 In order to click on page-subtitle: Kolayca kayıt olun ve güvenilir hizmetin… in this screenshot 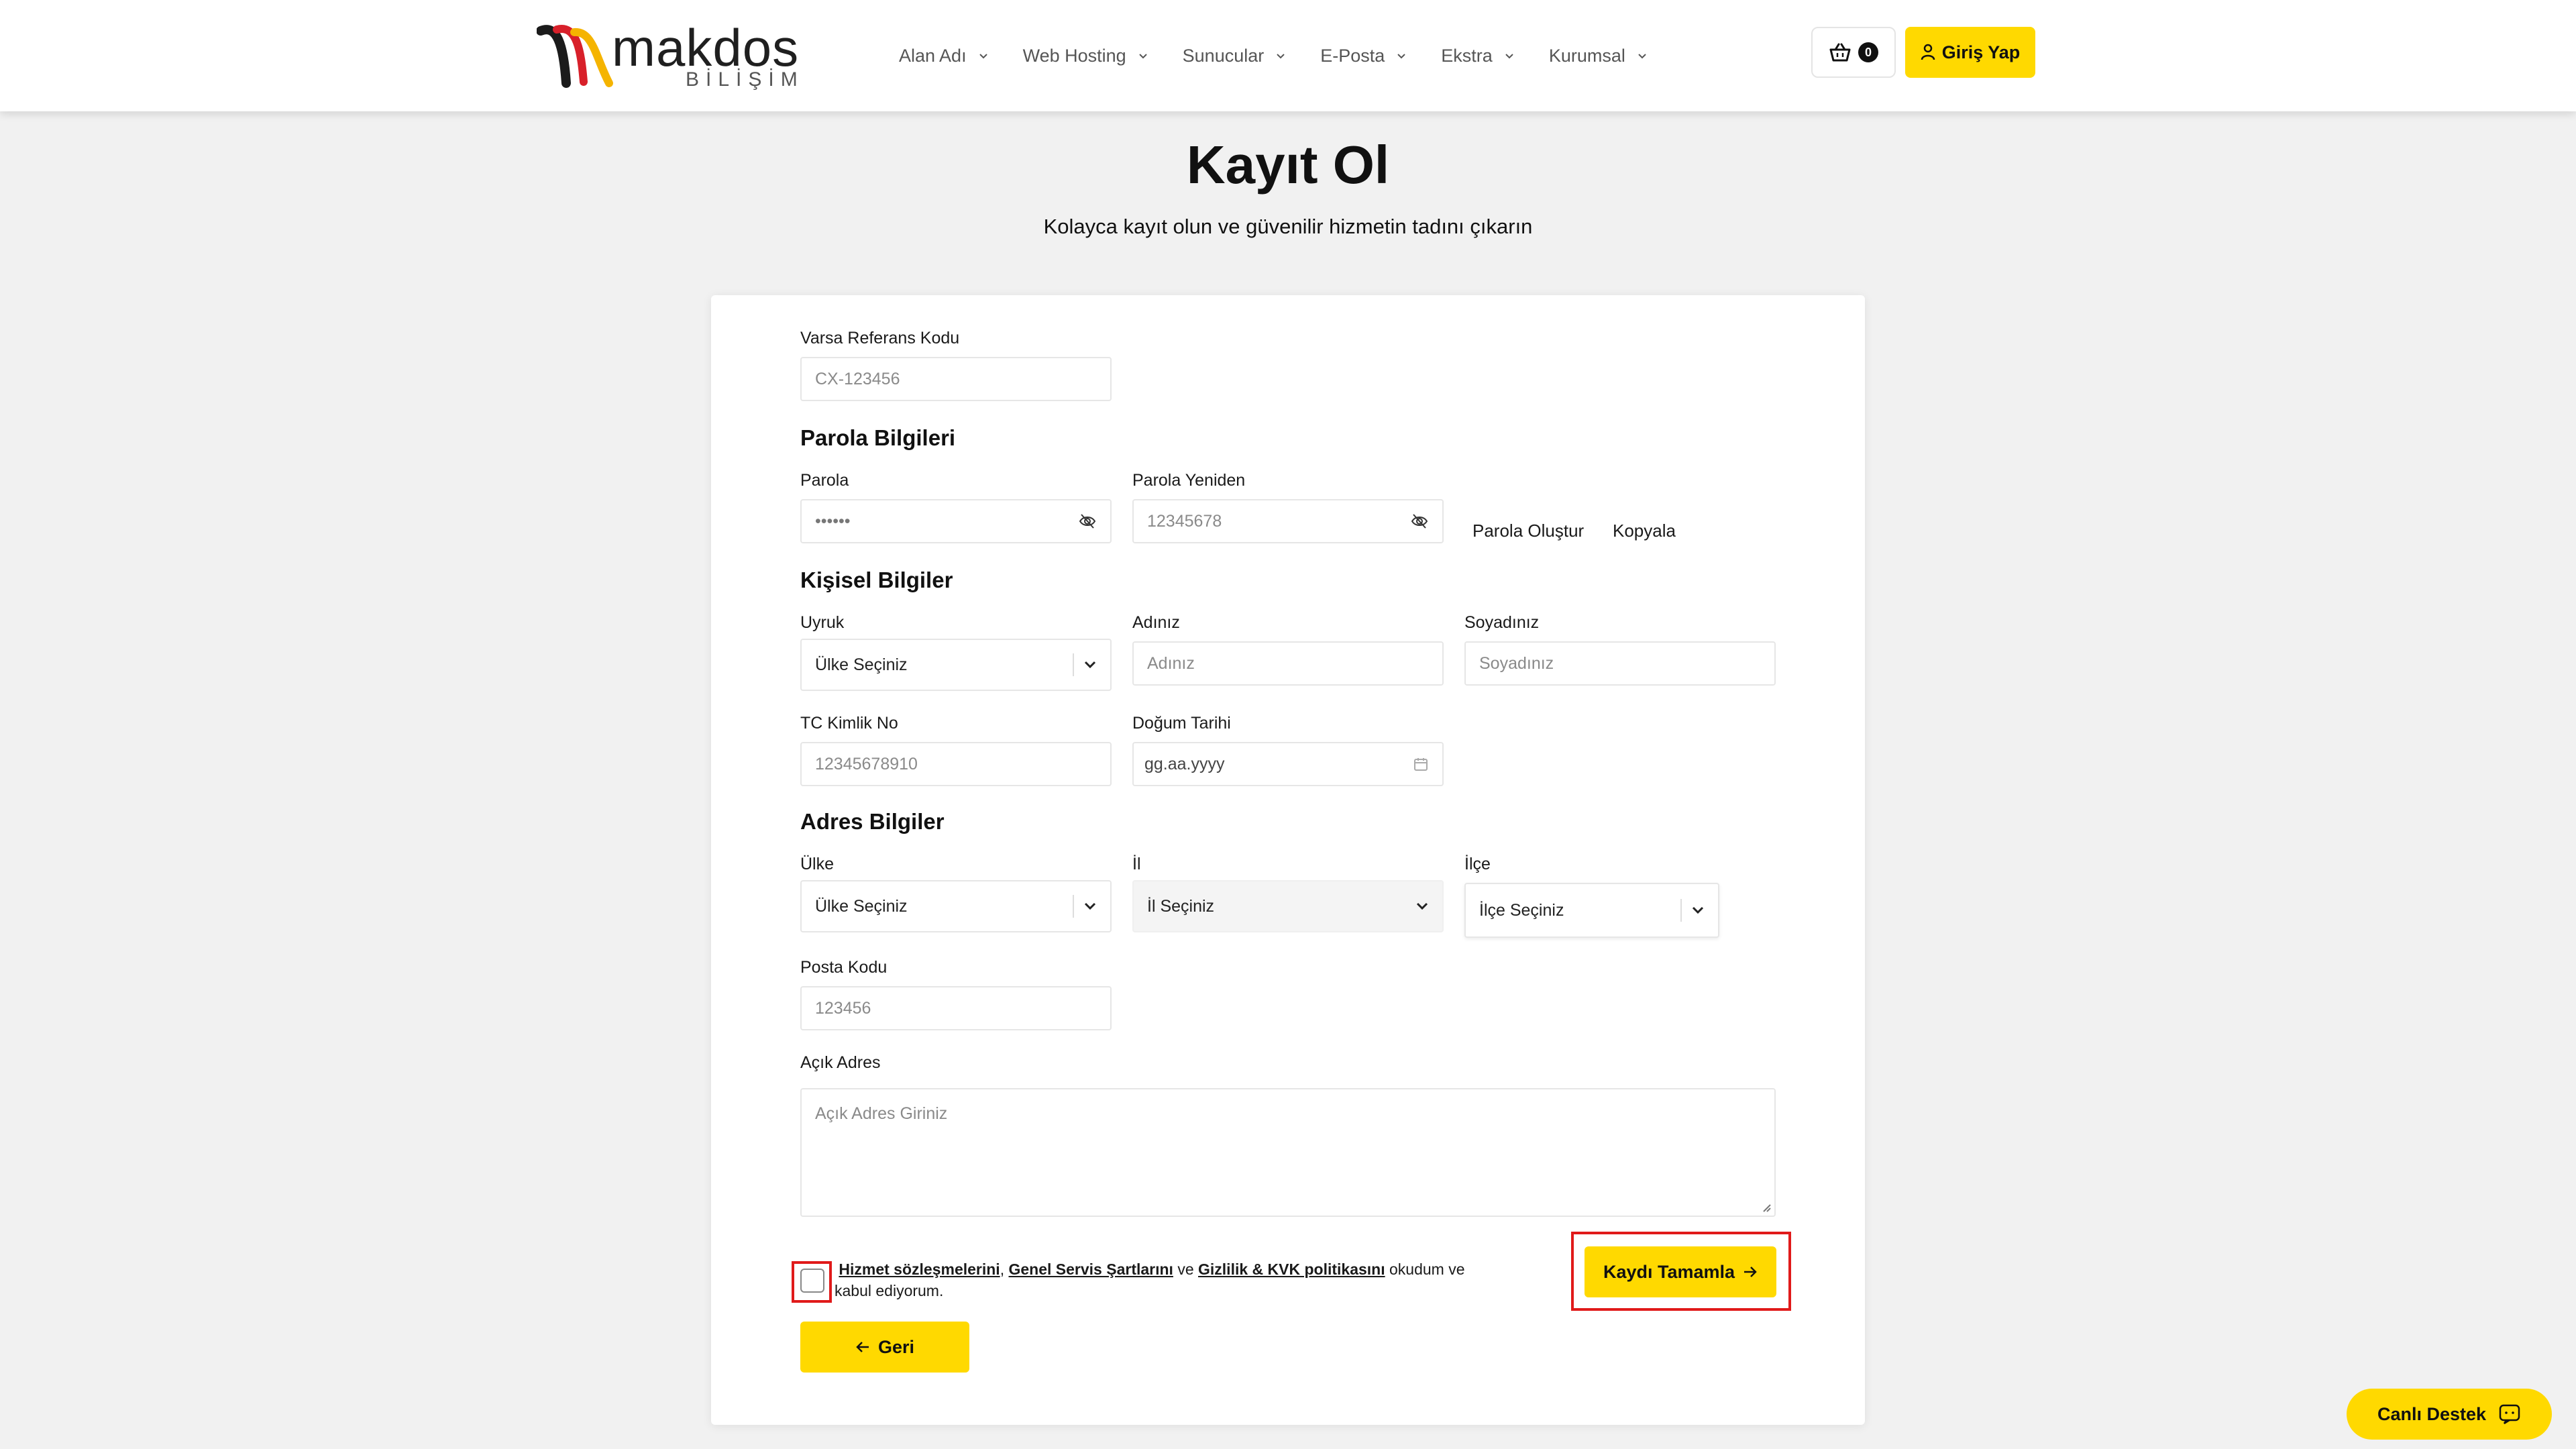, I will do `click(1288, 226)`.